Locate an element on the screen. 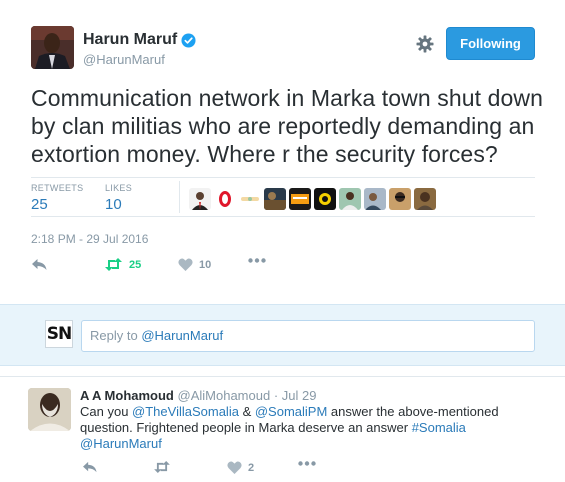 The image size is (565, 482). author-handle: @HarunMaruf is located at coordinates (139, 59).